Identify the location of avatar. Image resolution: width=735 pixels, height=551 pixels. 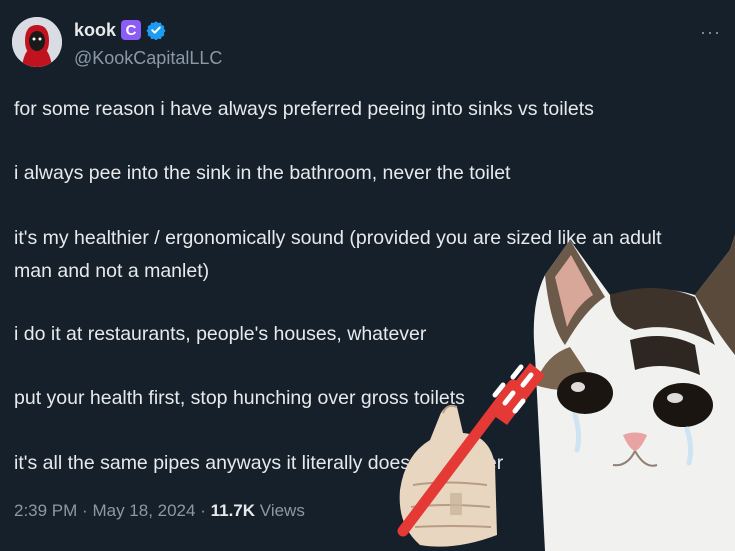
(37, 42).